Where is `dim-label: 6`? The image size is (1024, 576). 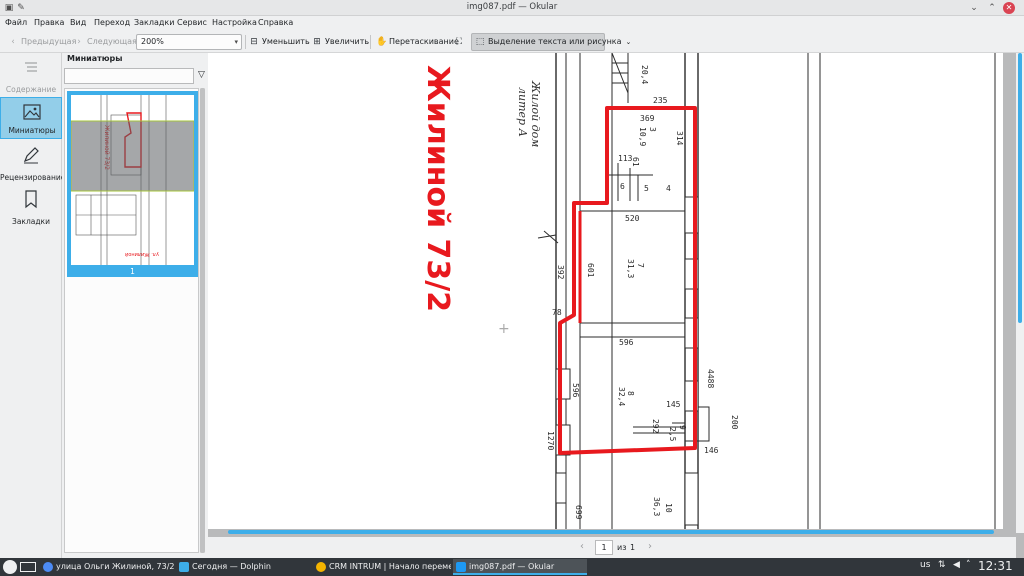
dim-label: 6 is located at coordinates (622, 186).